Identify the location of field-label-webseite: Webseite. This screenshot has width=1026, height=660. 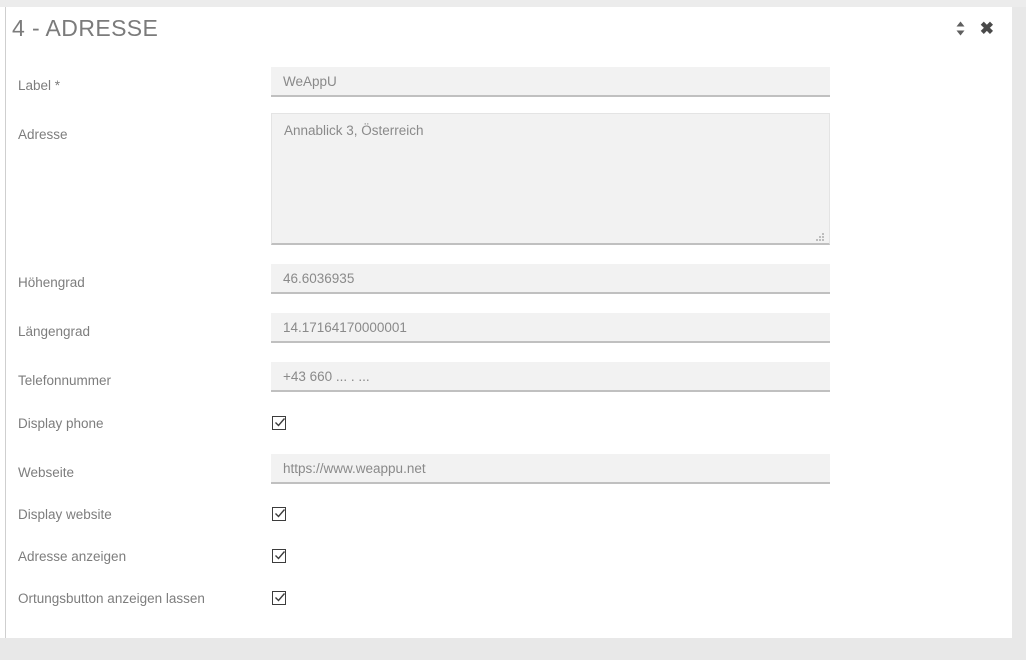
(46, 472).